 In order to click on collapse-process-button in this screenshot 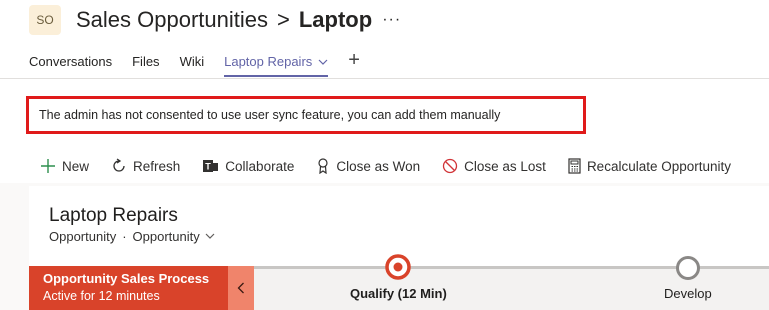, I will do `click(241, 288)`.